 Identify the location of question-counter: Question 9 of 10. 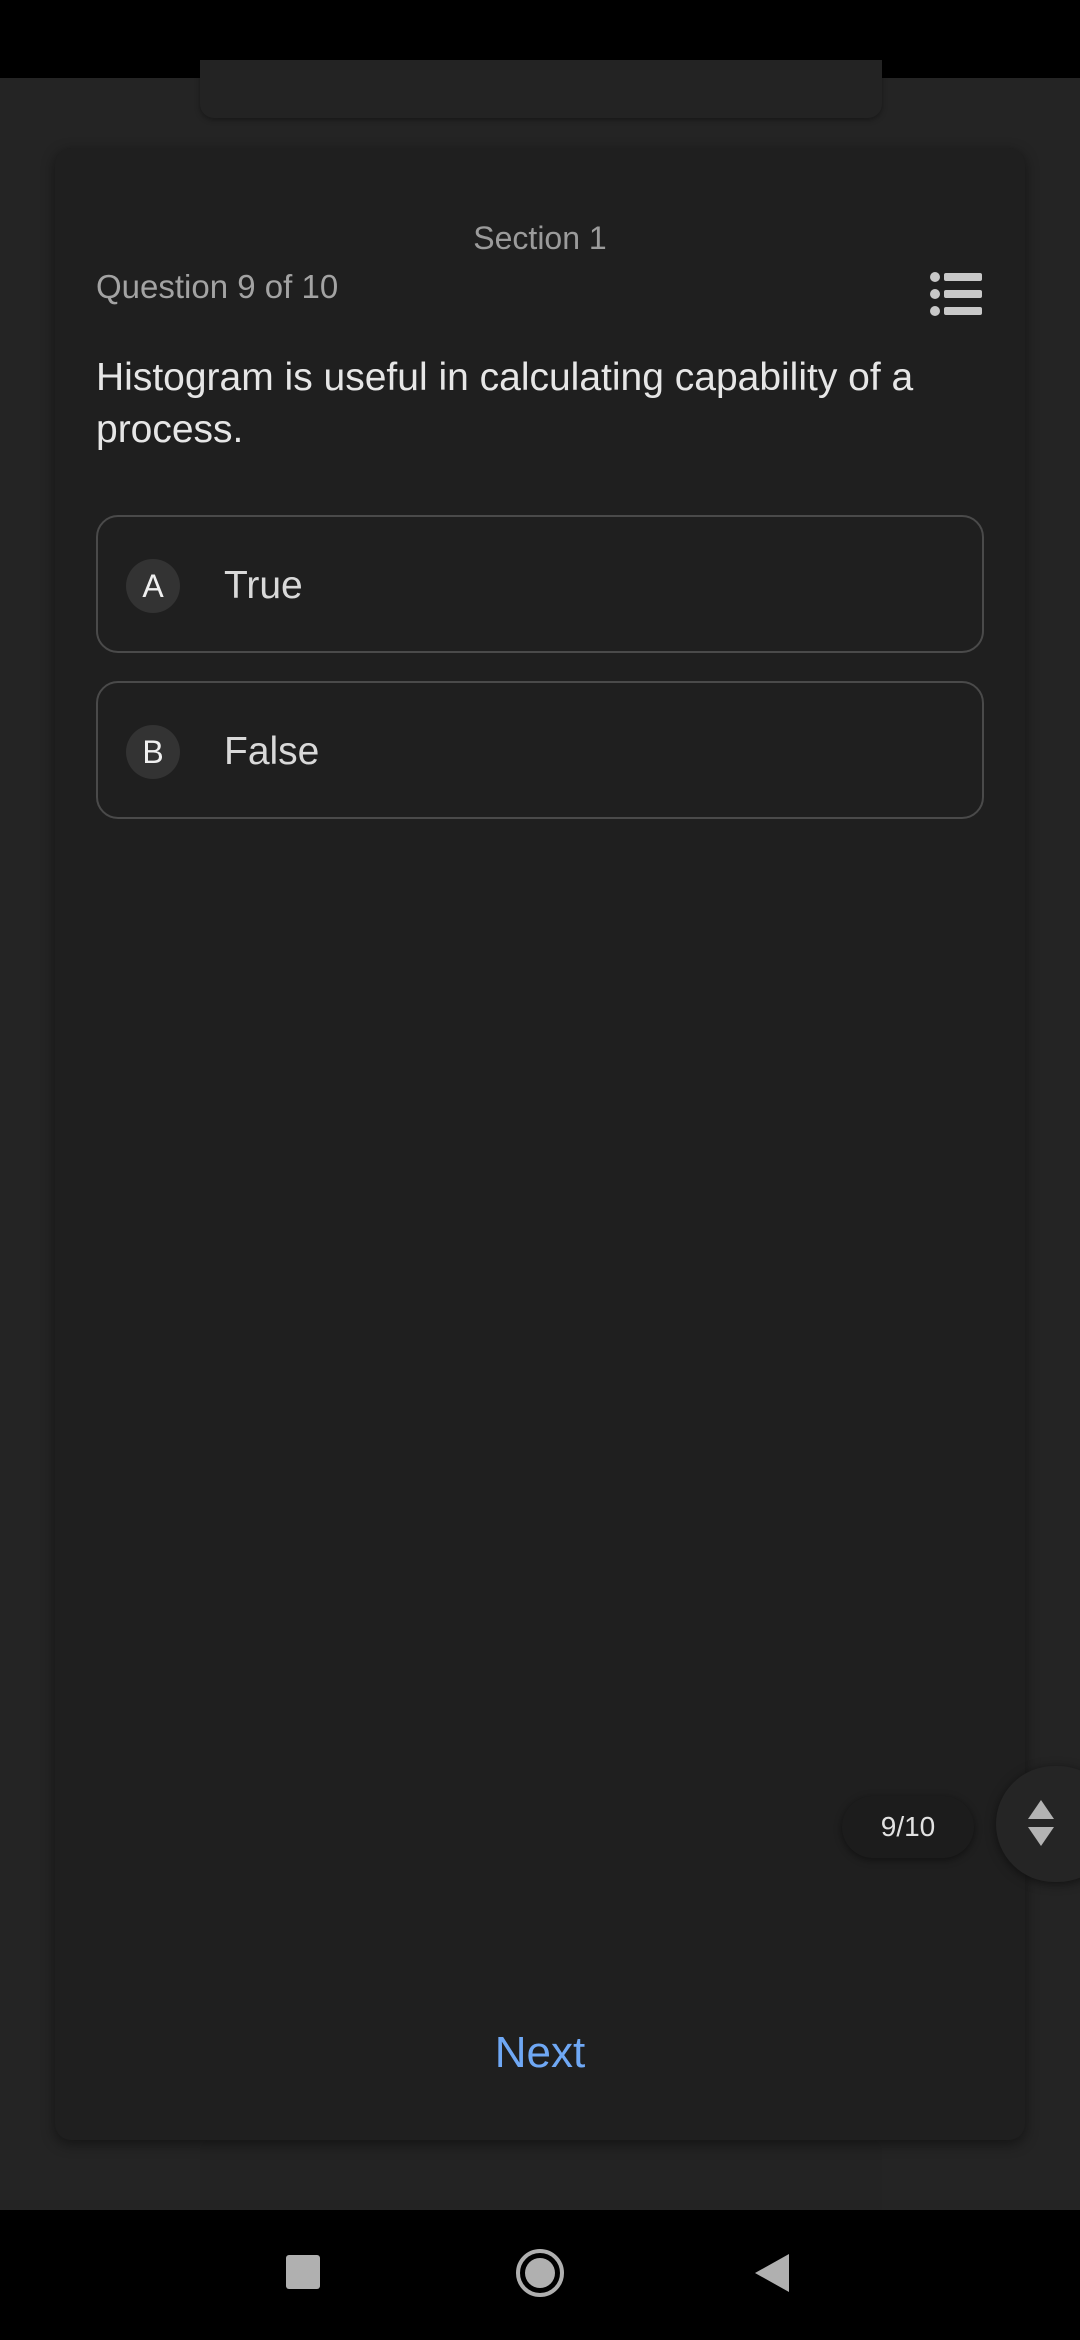
(217, 286).